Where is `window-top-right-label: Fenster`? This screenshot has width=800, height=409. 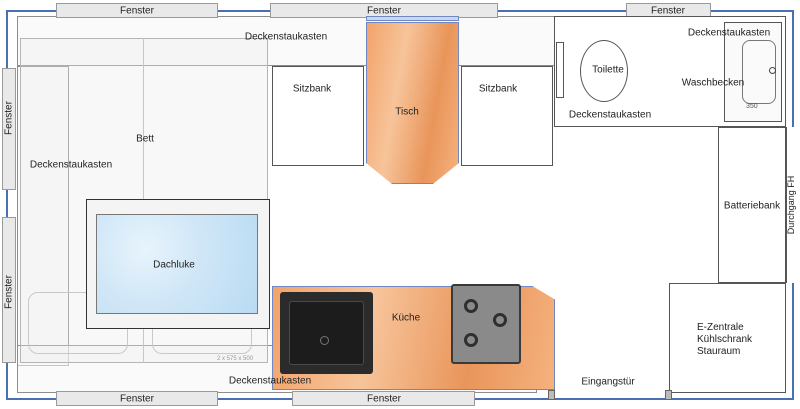
window-top-right-label: Fenster is located at coordinates (668, 11).